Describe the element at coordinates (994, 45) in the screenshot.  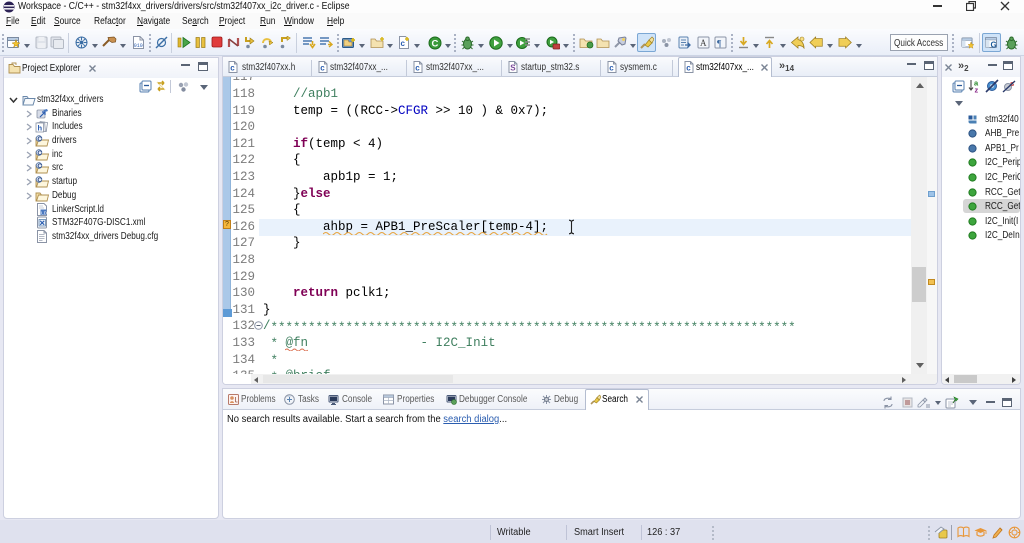
I see `svg-text: G` at that location.